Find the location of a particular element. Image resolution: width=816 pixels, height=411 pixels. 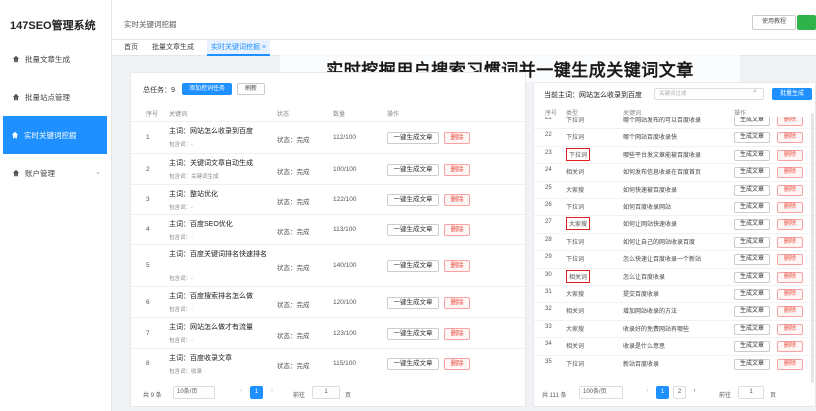

batch-generate-button: 批量生成 is located at coordinates (792, 94).